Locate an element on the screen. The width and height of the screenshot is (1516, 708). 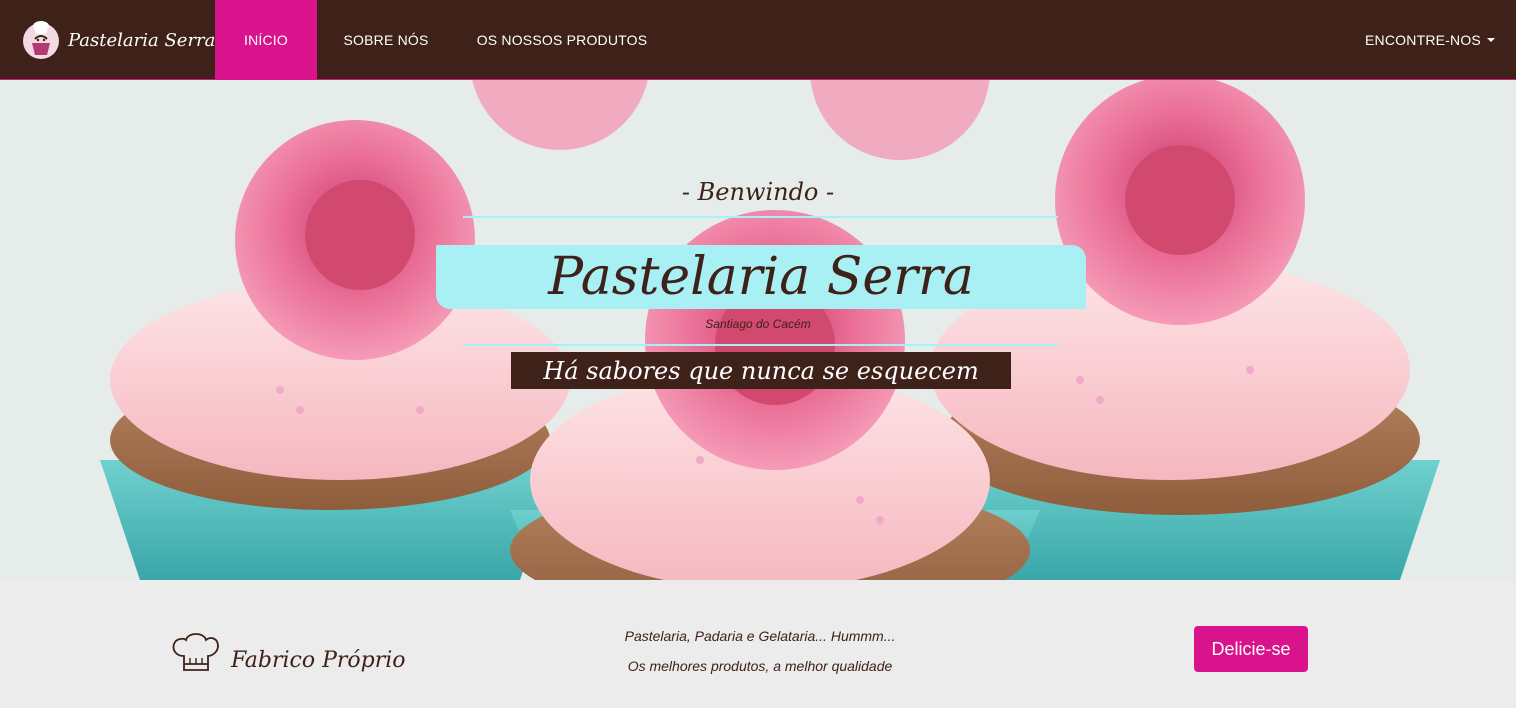
nav-dropdown-encontre-nos: ENCONTRE-NOS is located at coordinates (1430, 40).